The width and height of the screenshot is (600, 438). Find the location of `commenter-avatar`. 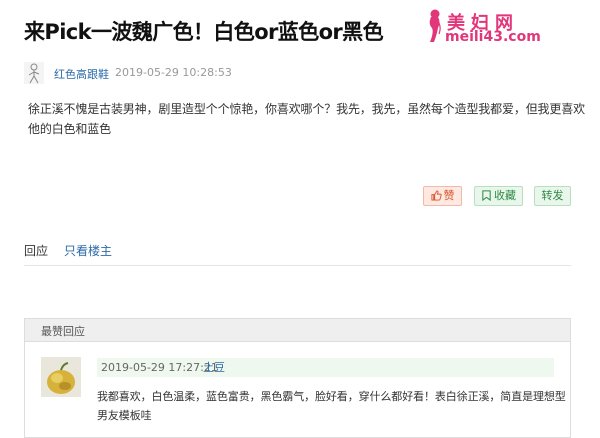

commenter-avatar is located at coordinates (61, 377).